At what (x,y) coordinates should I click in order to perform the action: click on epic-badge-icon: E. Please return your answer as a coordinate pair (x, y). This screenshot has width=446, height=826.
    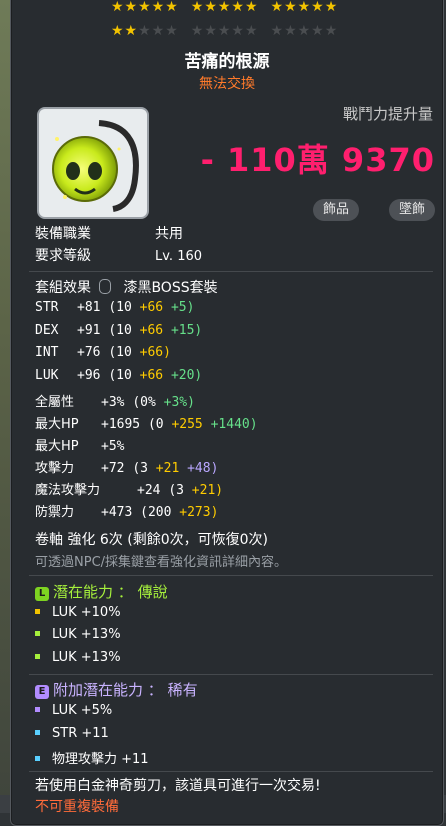
    Looking at the image, I should click on (42, 692).